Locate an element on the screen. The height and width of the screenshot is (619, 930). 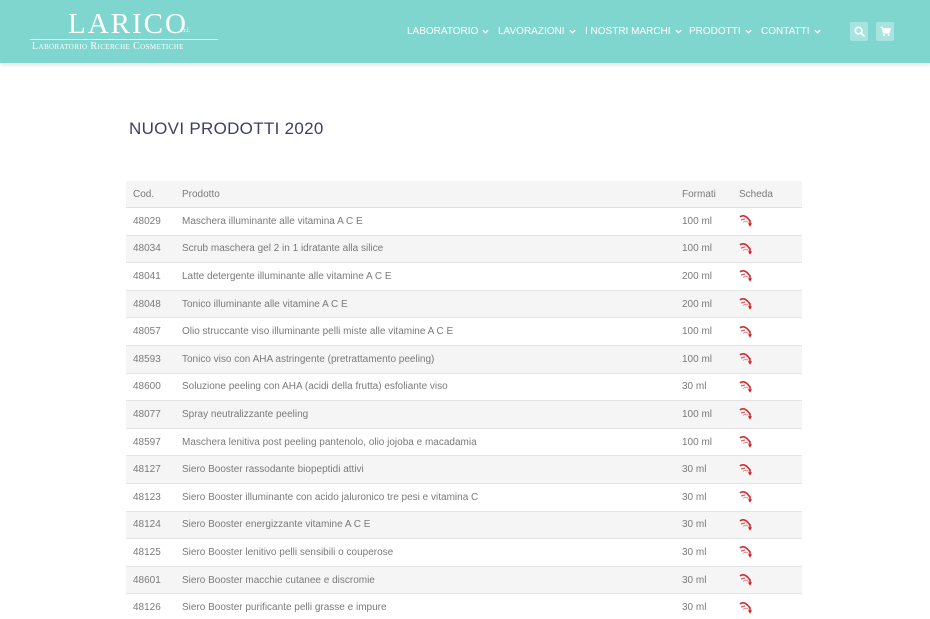
cart-button is located at coordinates (885, 31).